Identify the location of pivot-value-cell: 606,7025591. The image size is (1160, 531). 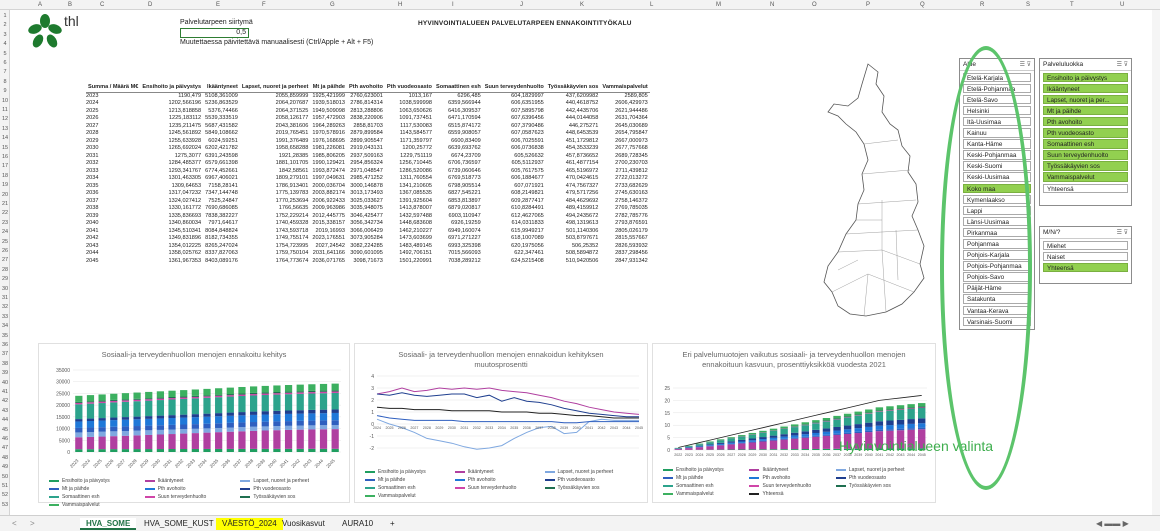
(514, 142).